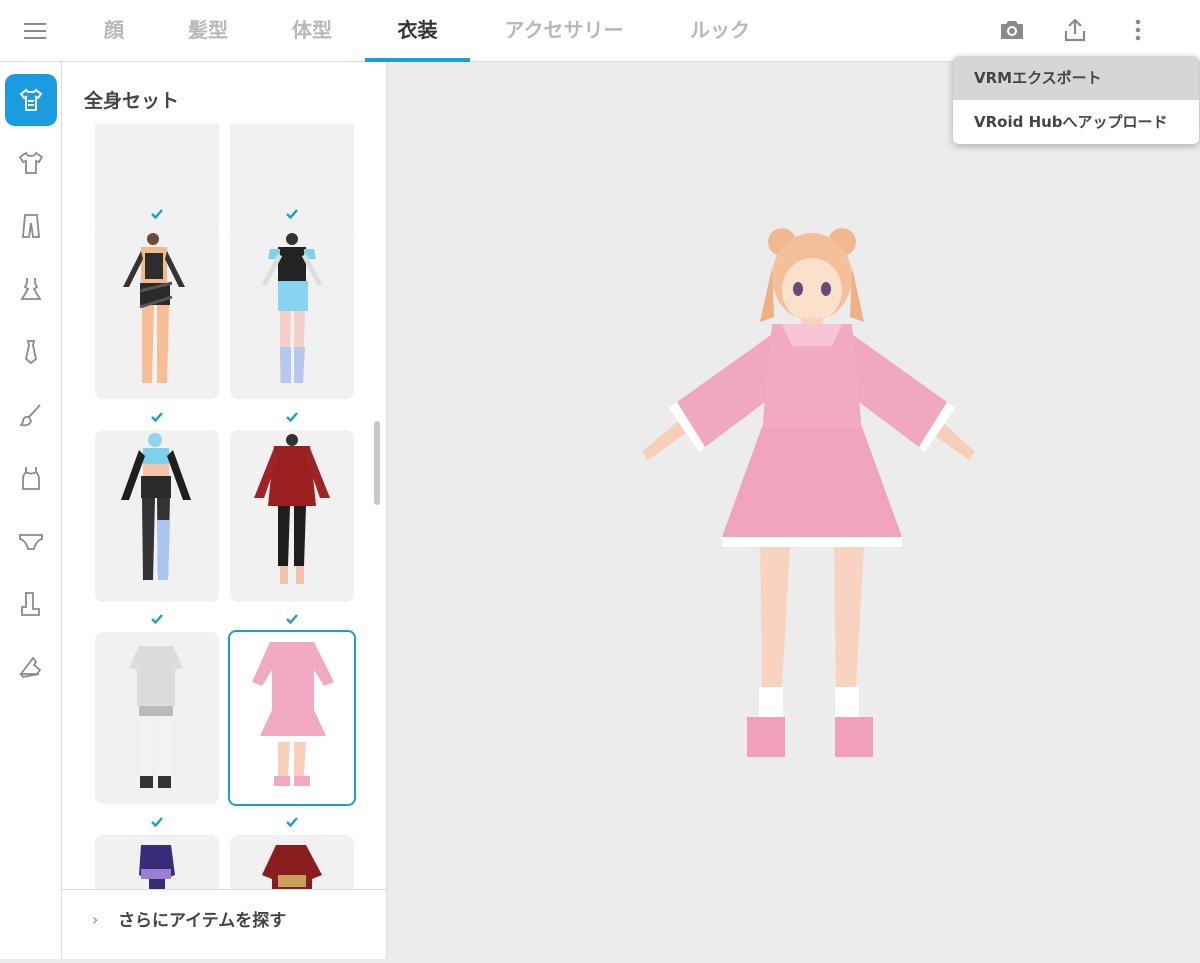 The height and width of the screenshot is (963, 1200). I want to click on top-bar: 顔 髪型 体型 衣装 アクセサリー ルック, so click(600, 31).